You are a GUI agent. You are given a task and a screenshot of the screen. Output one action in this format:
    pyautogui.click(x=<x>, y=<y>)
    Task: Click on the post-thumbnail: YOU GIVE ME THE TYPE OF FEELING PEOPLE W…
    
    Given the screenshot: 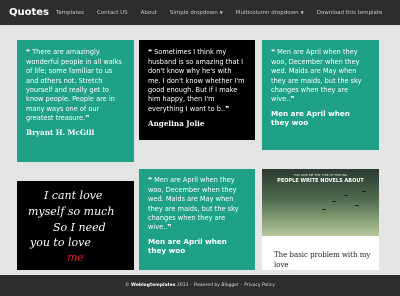 What is the action you would take?
    pyautogui.click(x=320, y=202)
    